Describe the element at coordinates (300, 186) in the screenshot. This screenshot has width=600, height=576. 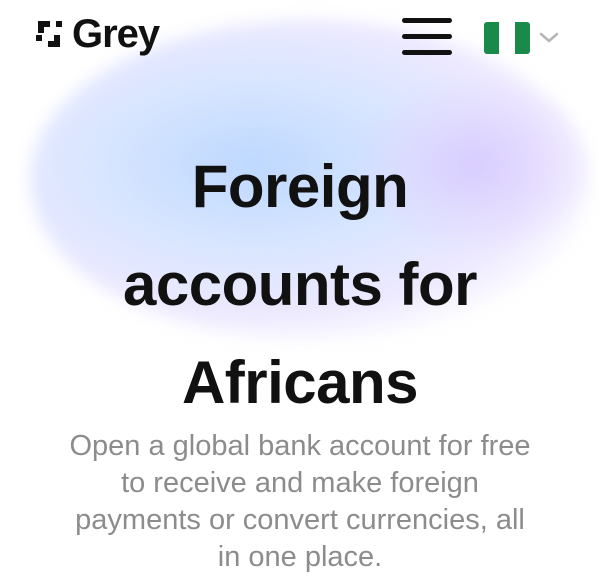
I see `hero-title-line: Foreign` at that location.